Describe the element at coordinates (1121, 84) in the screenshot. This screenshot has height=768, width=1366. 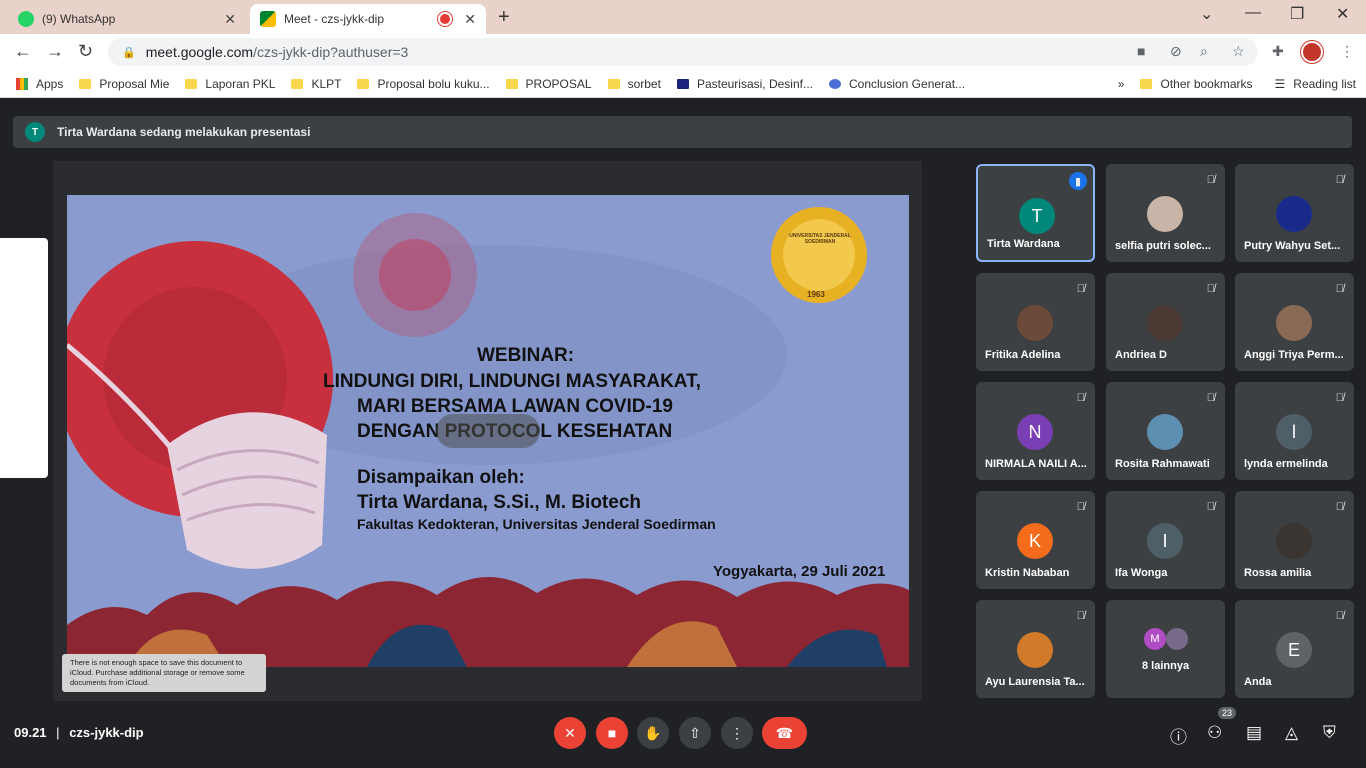
I see `more-bookmarks-icon: »` at that location.